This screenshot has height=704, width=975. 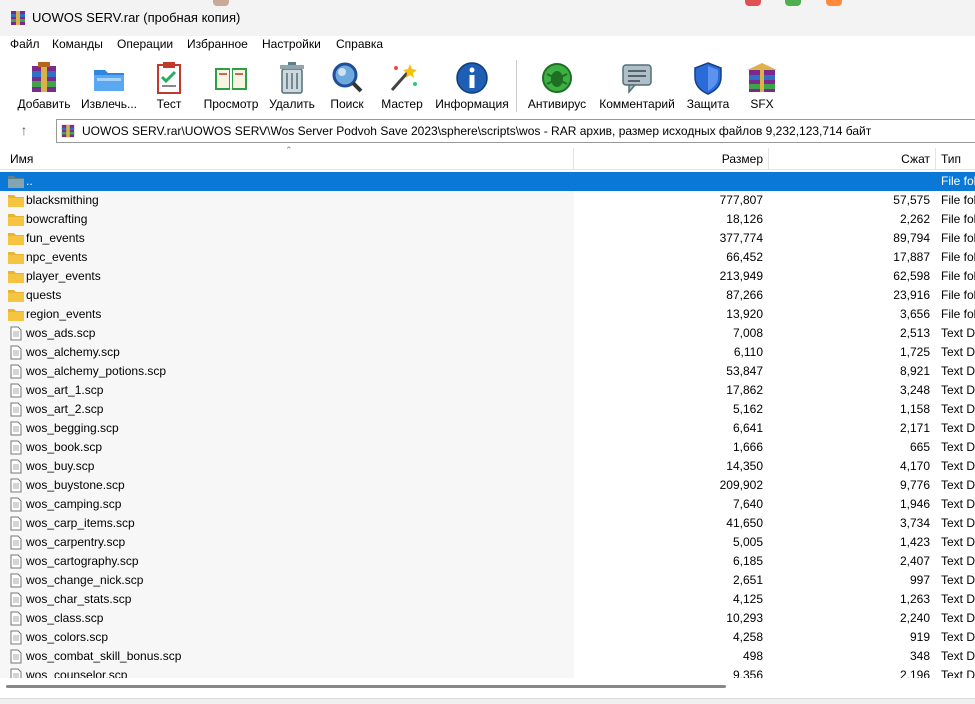 What do you see at coordinates (487, 504) in the screenshot?
I see `table-row: wos_camping.scp 7,640 1,946 Text Do` at bounding box center [487, 504].